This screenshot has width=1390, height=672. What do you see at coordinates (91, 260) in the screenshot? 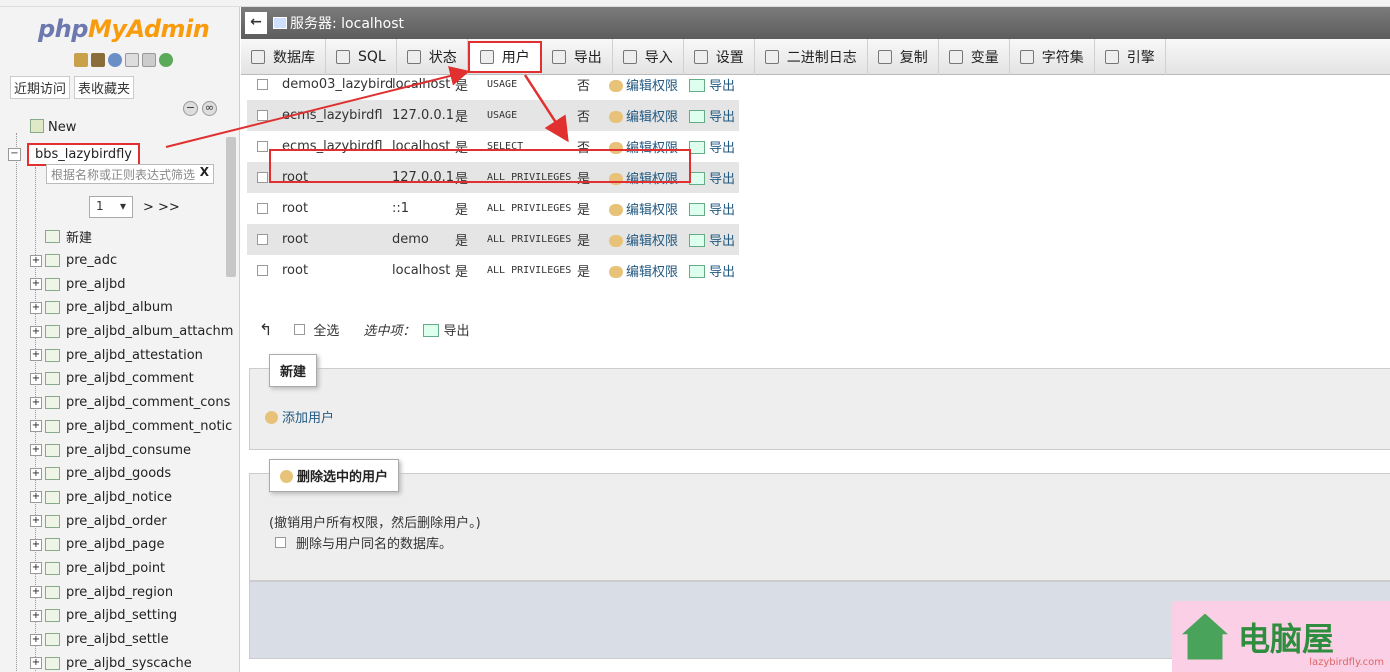
I see `sidebar-table-name: pre_adc` at bounding box center [91, 260].